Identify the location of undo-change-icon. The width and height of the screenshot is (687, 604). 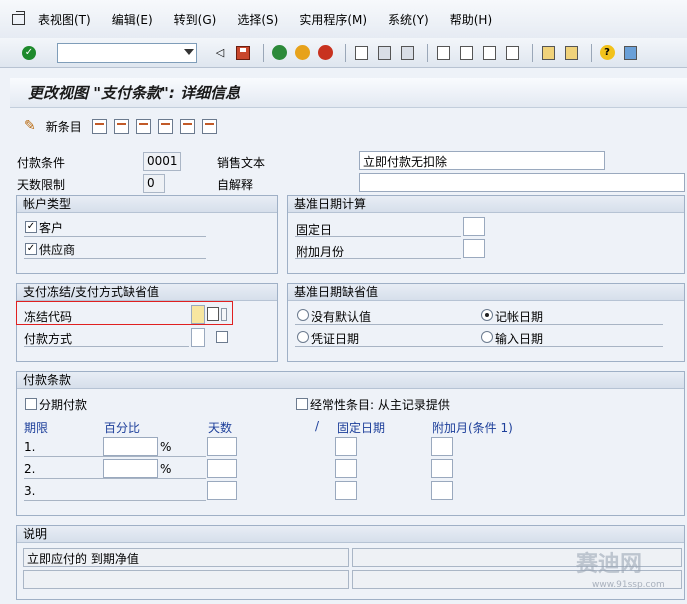
(143, 126).